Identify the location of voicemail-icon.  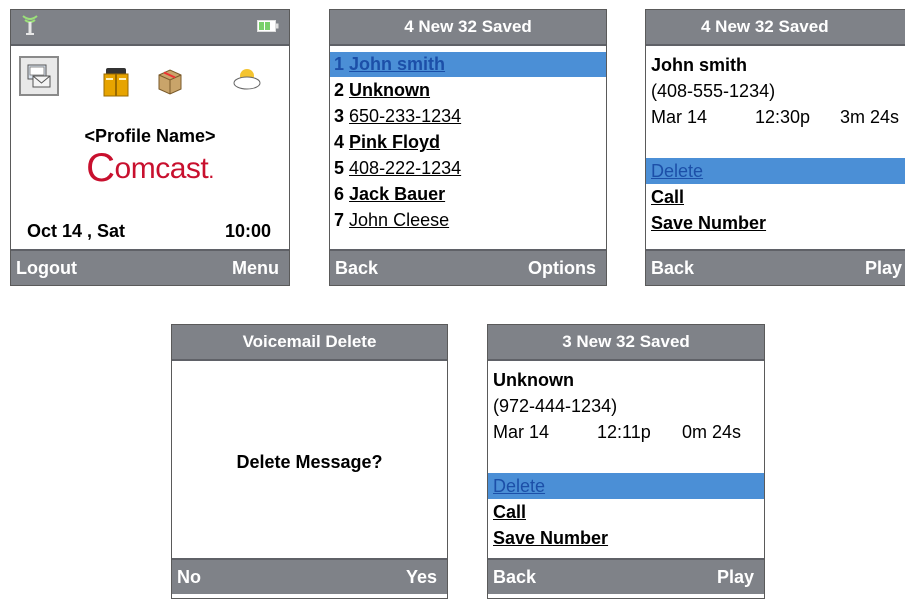
(39, 76).